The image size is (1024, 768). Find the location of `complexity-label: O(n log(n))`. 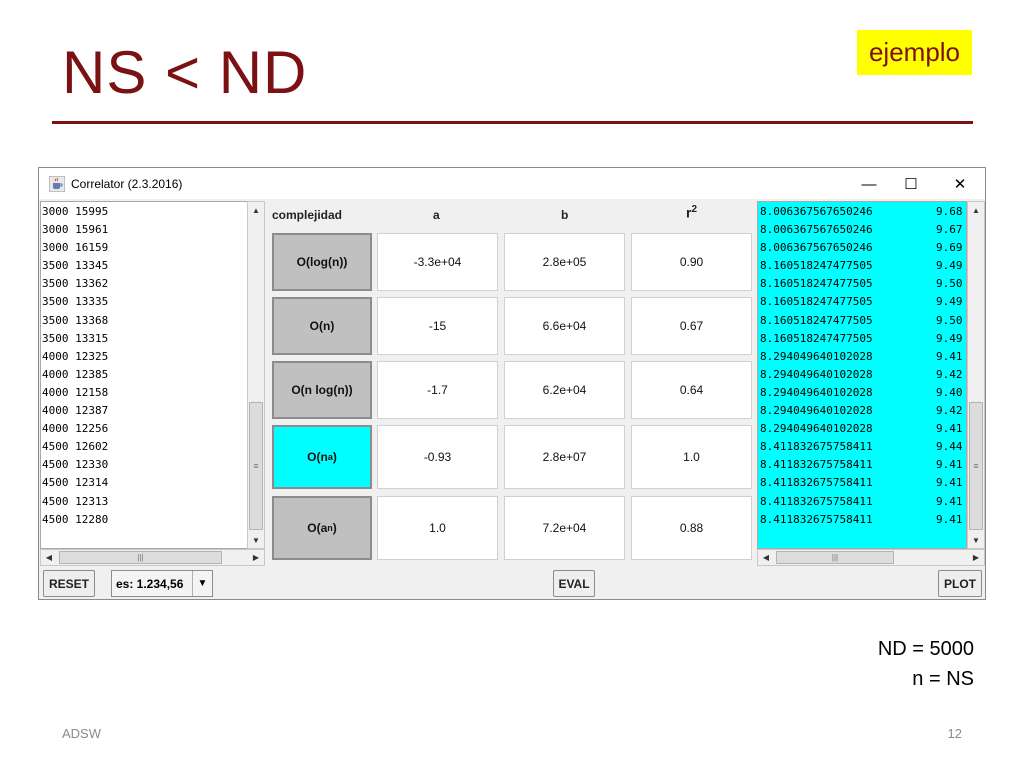

complexity-label: O(n log(n)) is located at coordinates (322, 390).